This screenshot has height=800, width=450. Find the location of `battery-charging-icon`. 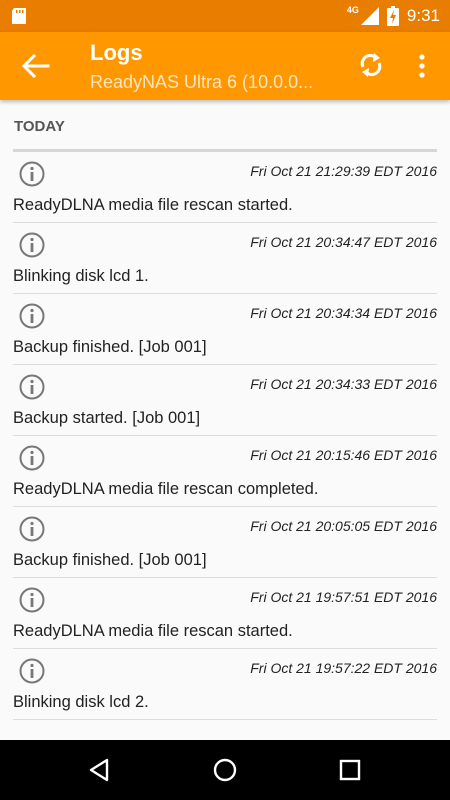

battery-charging-icon is located at coordinates (392, 16).